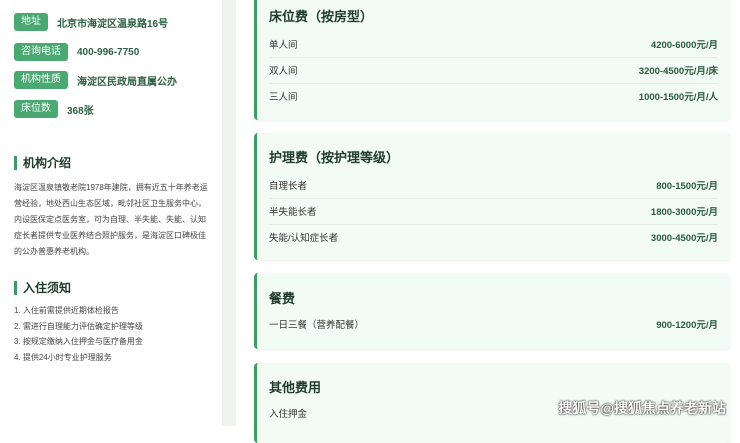 This screenshot has width=740, height=443. What do you see at coordinates (42, 163) in the screenshot?
I see `intro-title: 机构介绍` at bounding box center [42, 163].